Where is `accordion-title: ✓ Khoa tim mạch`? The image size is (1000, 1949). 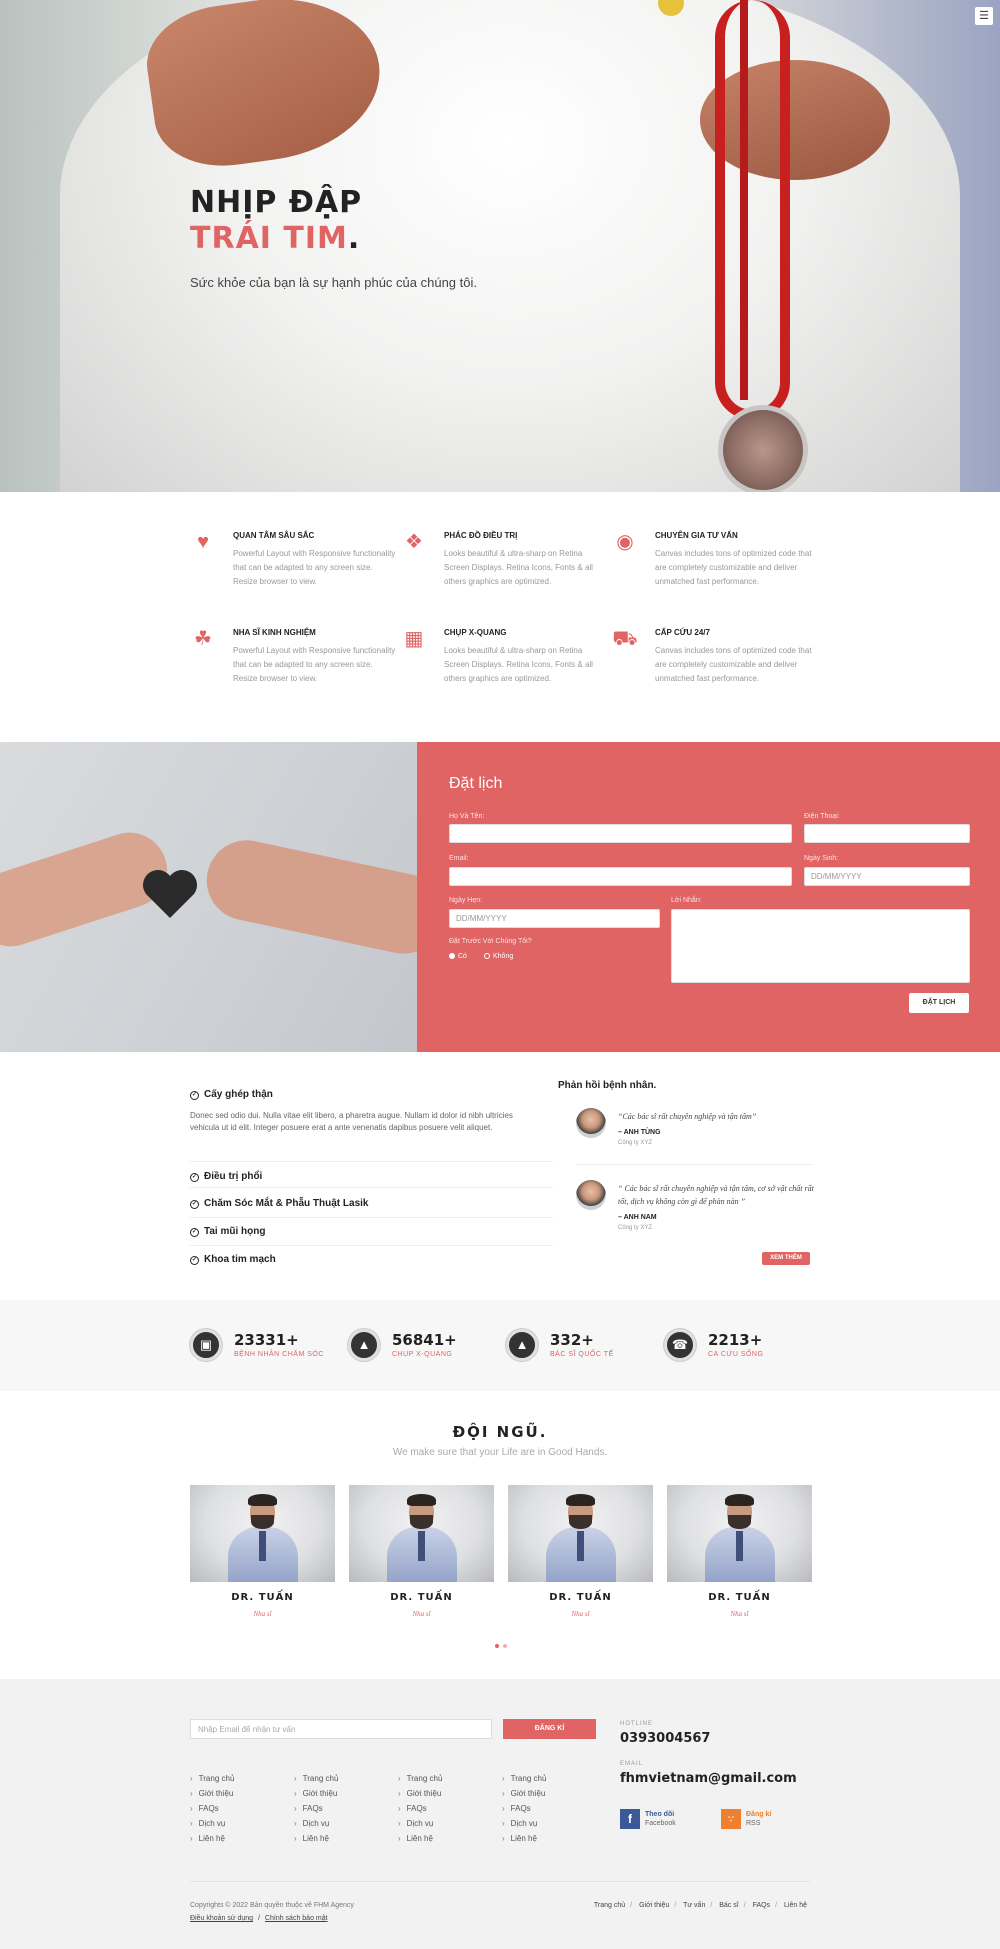
accordion-title: ✓ Khoa tim mạch is located at coordinates (371, 1259).